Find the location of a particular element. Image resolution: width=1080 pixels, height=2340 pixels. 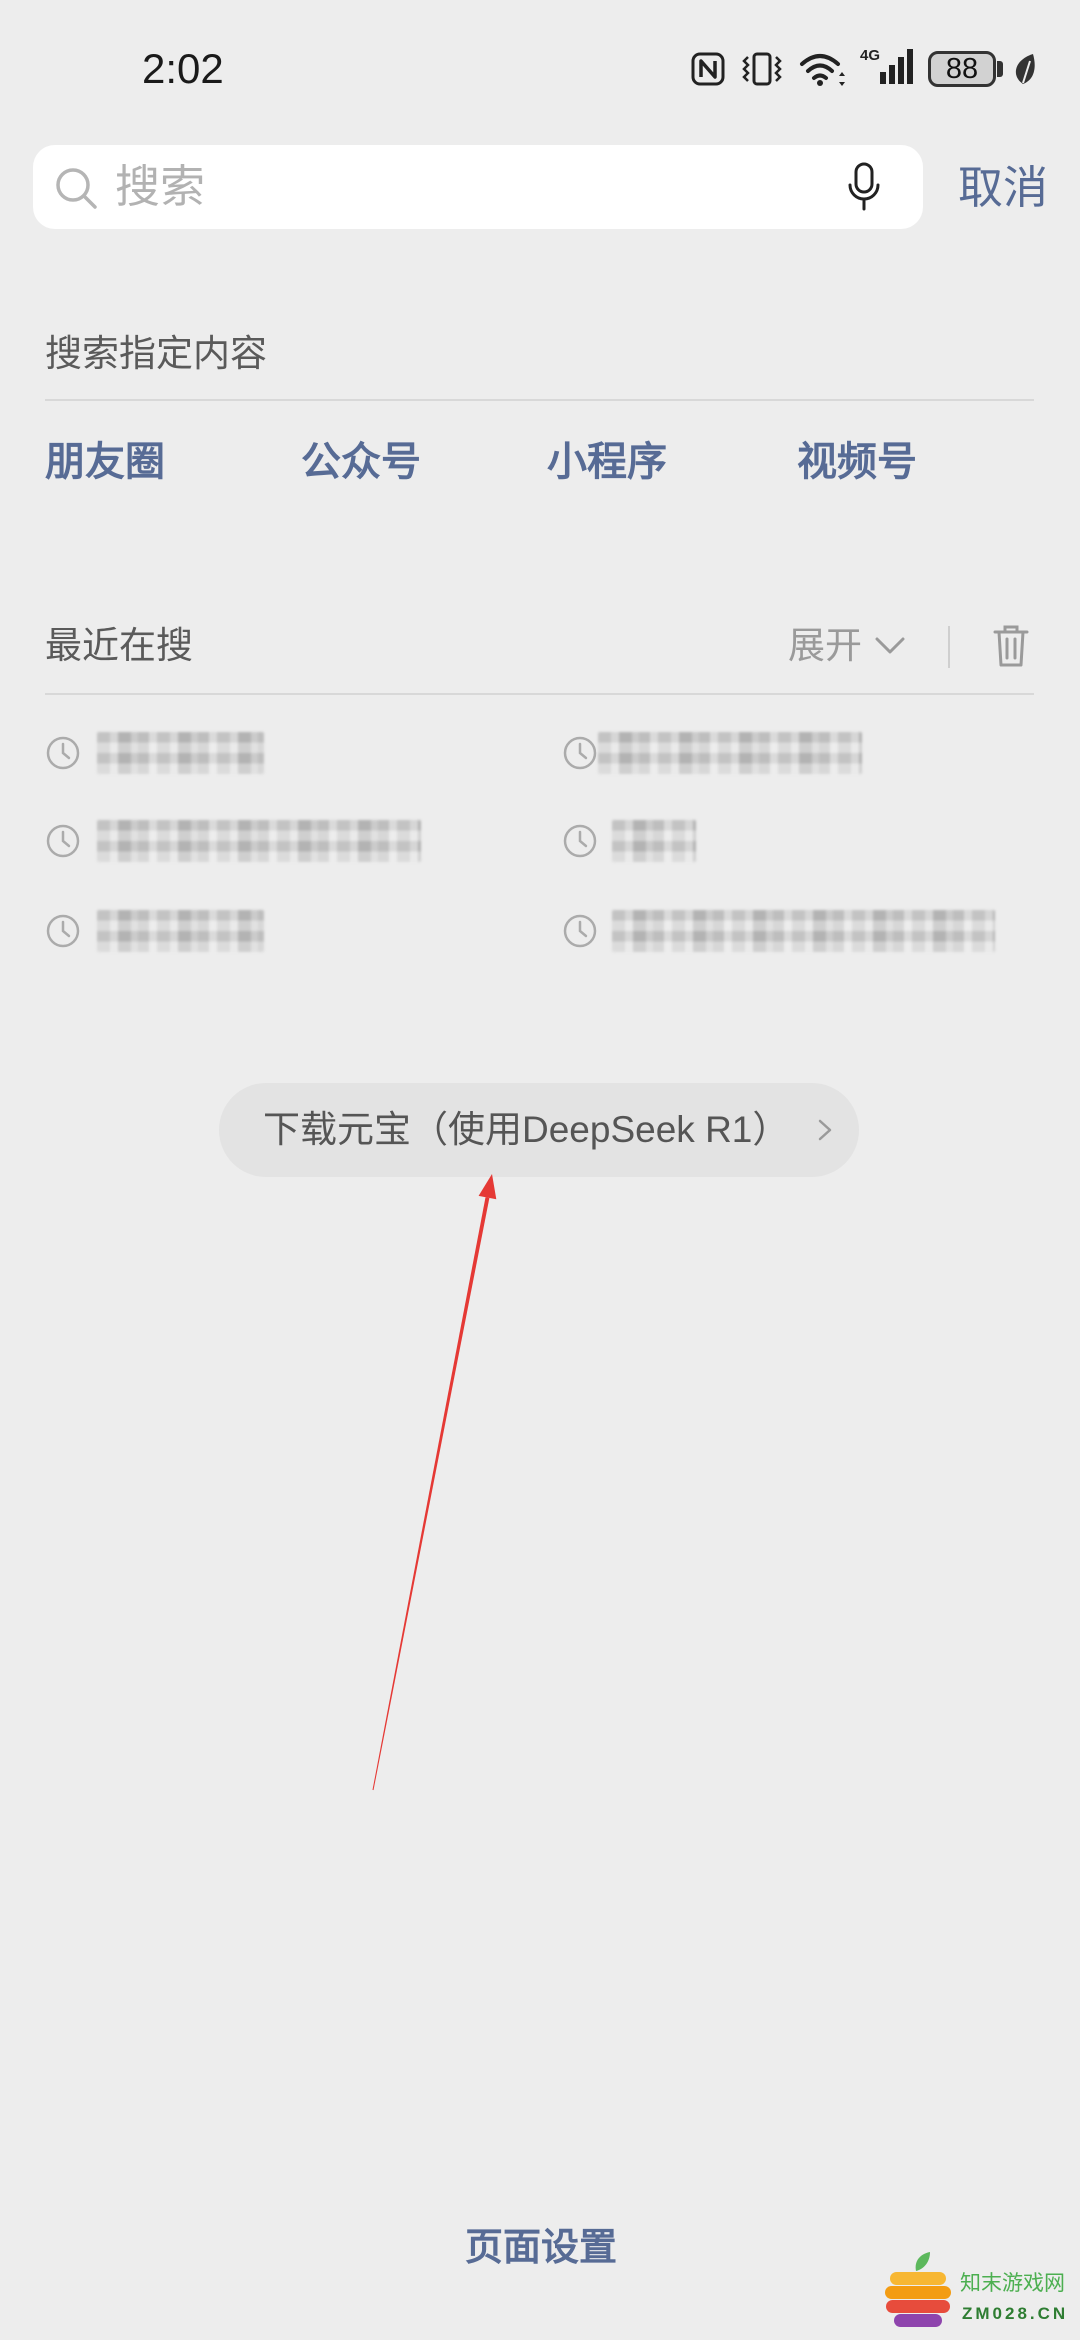

download-yuanbao-button: 下载元宝（使用DeepSeek R1） is located at coordinates (539, 1130).